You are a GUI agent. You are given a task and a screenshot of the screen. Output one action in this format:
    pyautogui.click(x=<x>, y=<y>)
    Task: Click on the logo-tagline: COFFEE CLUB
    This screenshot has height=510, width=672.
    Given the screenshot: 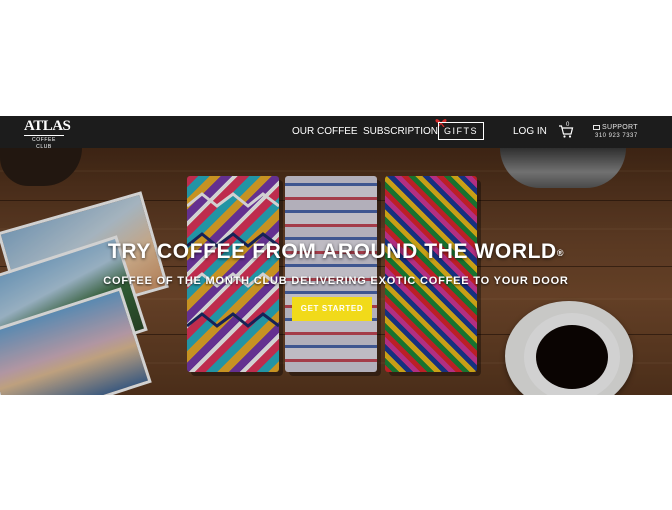 What is the action you would take?
    pyautogui.click(x=44, y=143)
    